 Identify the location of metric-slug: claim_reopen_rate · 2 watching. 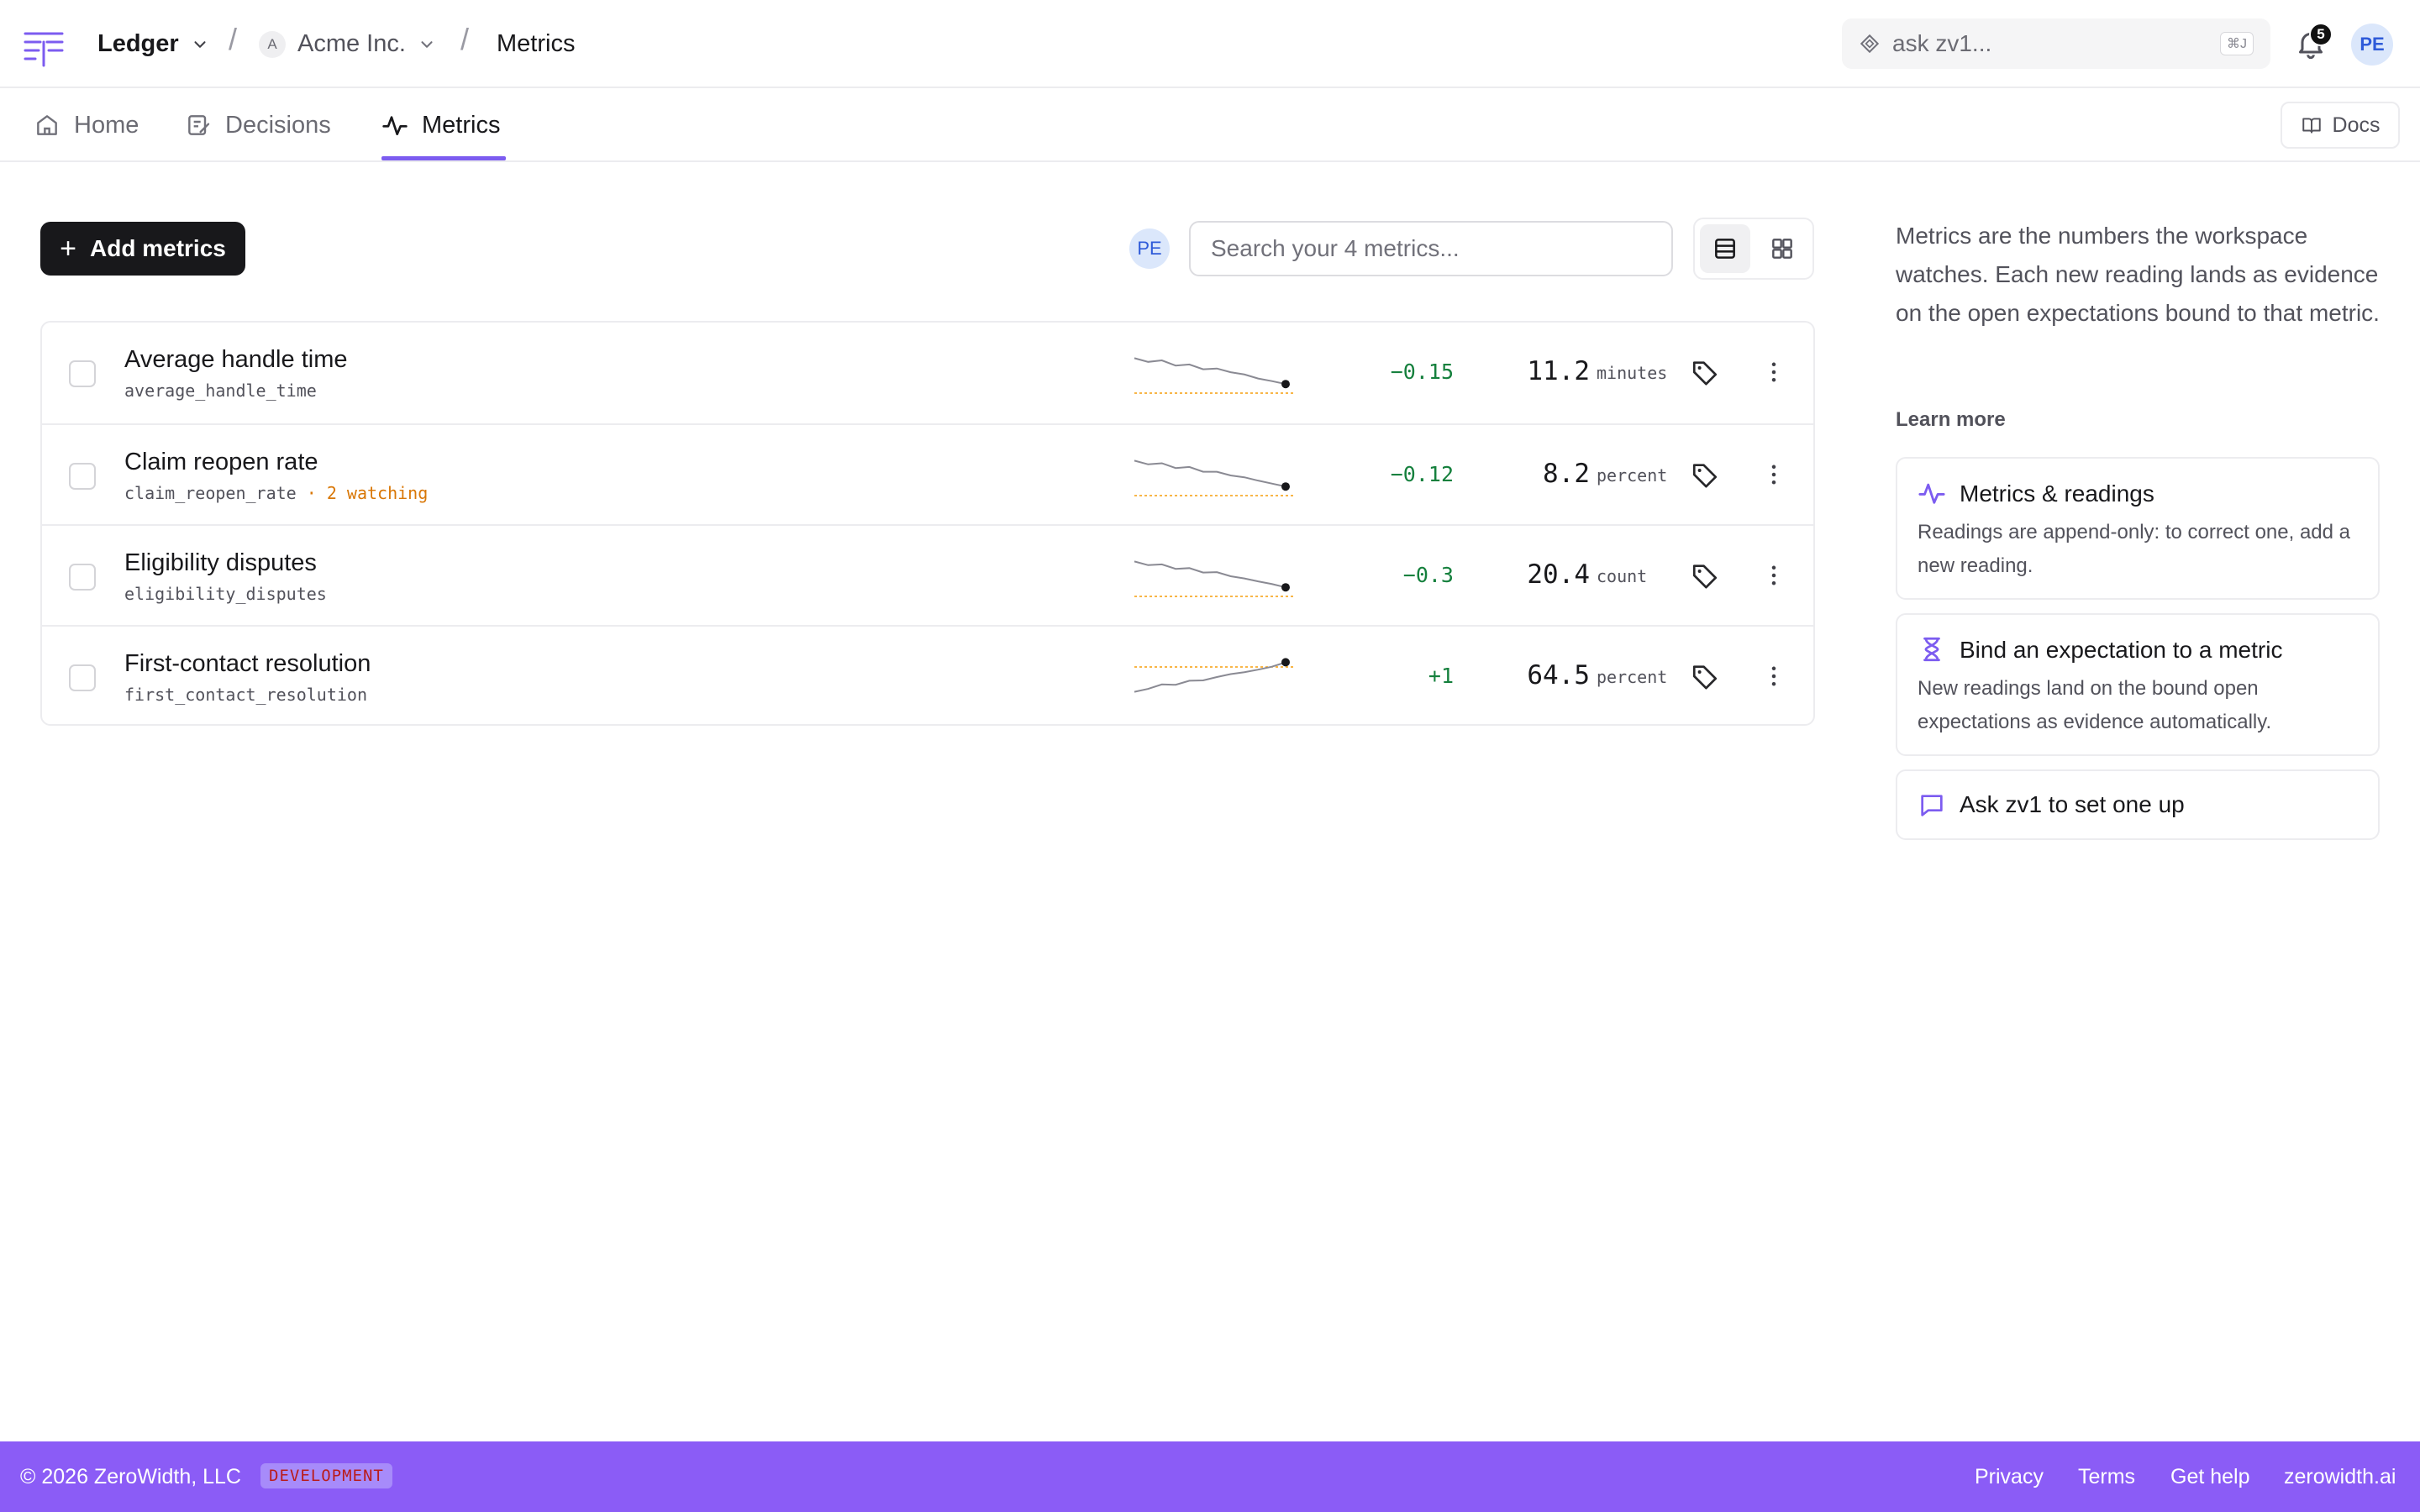
(276, 493).